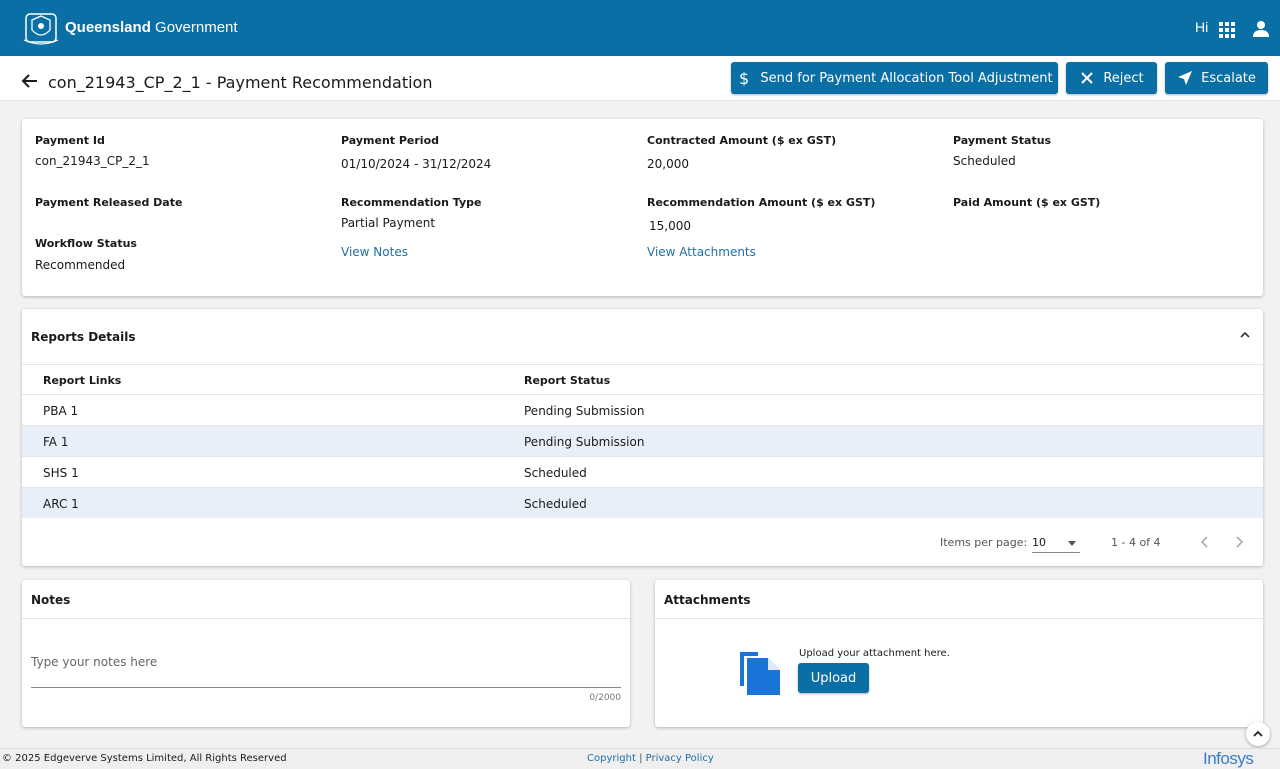  I want to click on greeting: Hi, so click(1202, 27).